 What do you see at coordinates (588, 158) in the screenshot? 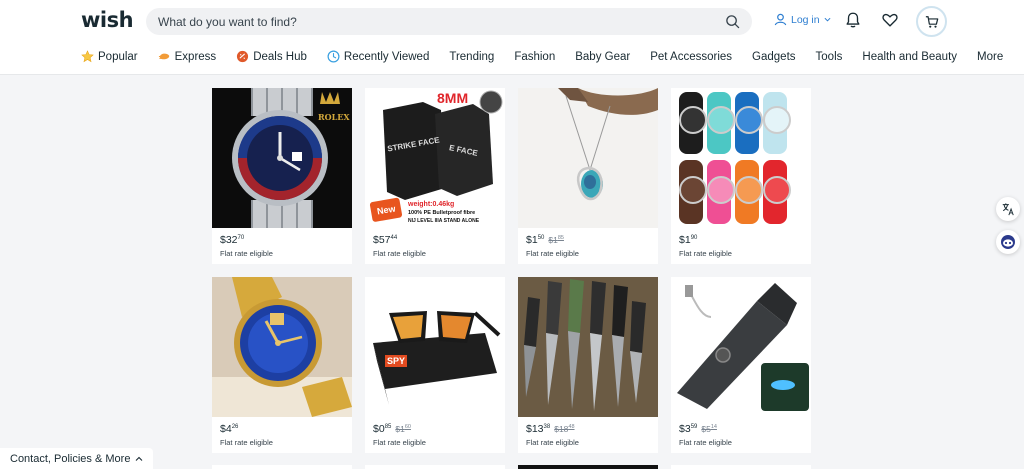
I see `product-image-pendant` at bounding box center [588, 158].